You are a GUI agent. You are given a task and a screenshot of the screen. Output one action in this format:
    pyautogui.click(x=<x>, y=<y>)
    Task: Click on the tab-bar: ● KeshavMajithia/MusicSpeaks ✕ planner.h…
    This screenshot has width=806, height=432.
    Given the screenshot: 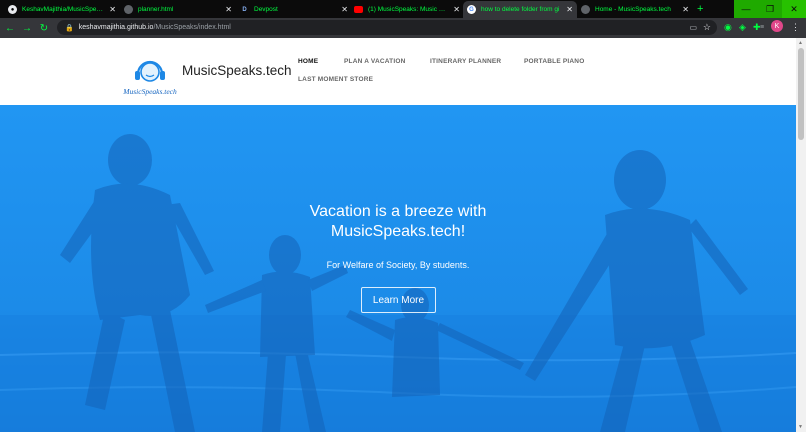 What is the action you would take?
    pyautogui.click(x=403, y=9)
    